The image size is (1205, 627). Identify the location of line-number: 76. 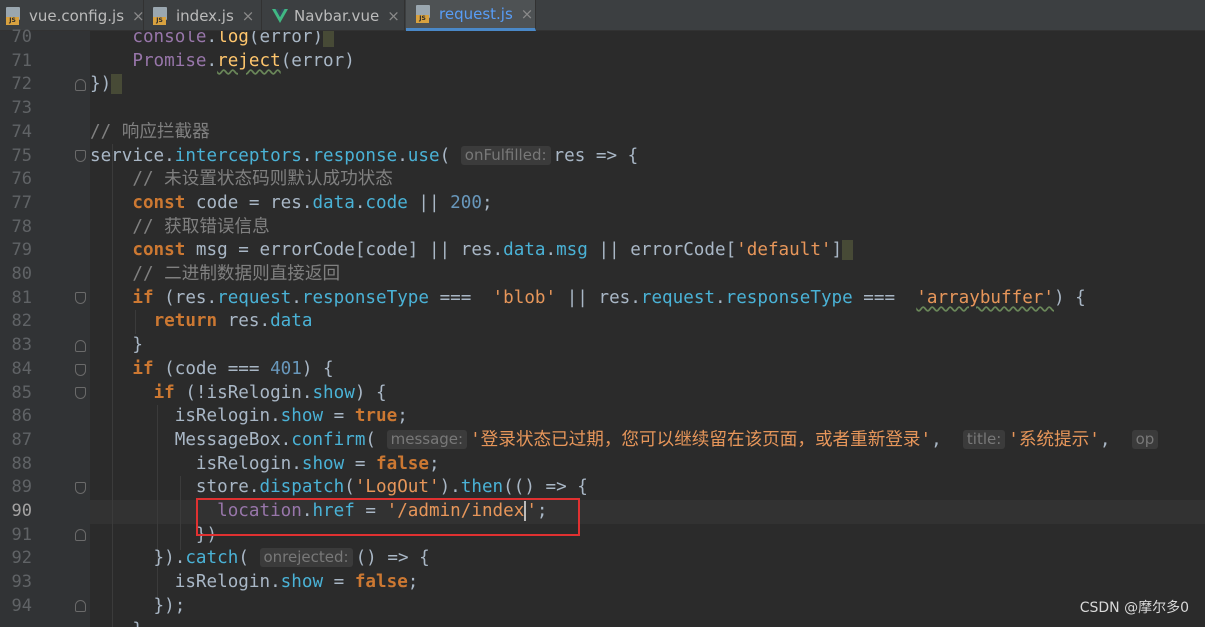
(21, 179).